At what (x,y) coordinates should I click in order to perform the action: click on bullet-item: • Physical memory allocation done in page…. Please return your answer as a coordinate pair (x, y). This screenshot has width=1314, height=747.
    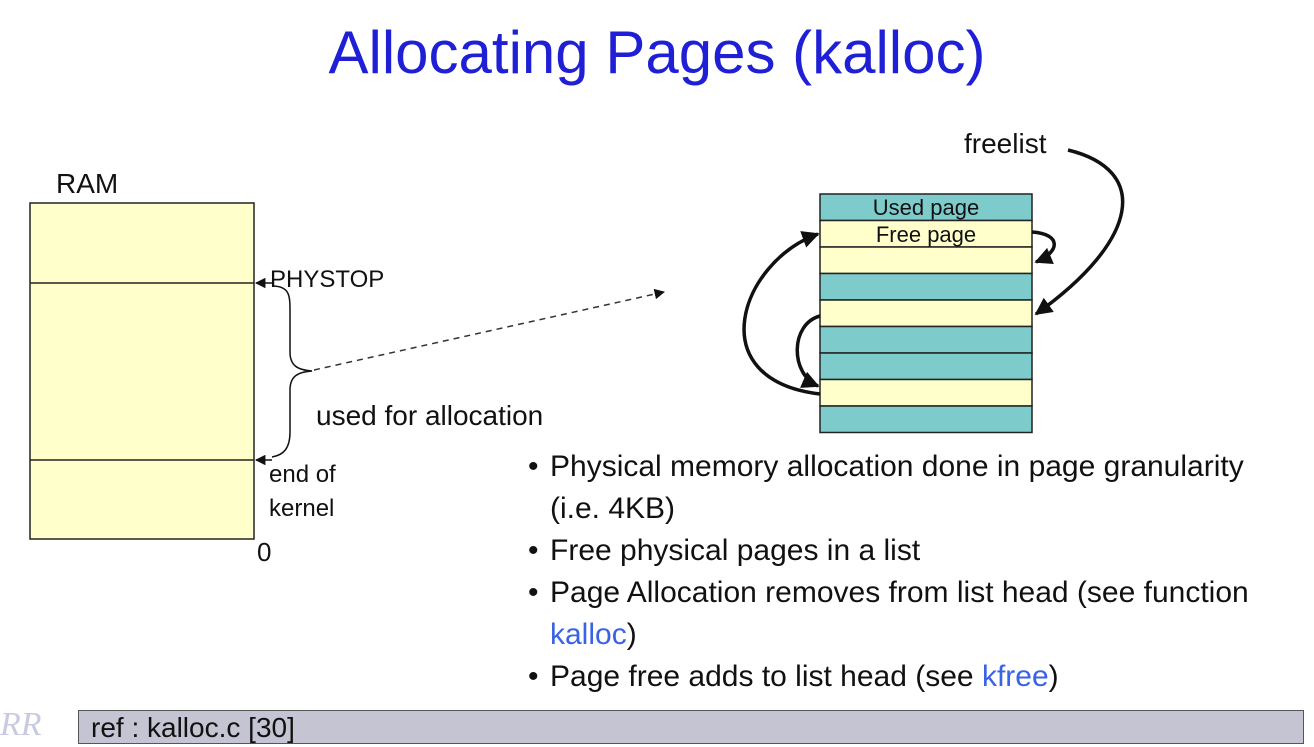
    Looking at the image, I should click on (886, 487).